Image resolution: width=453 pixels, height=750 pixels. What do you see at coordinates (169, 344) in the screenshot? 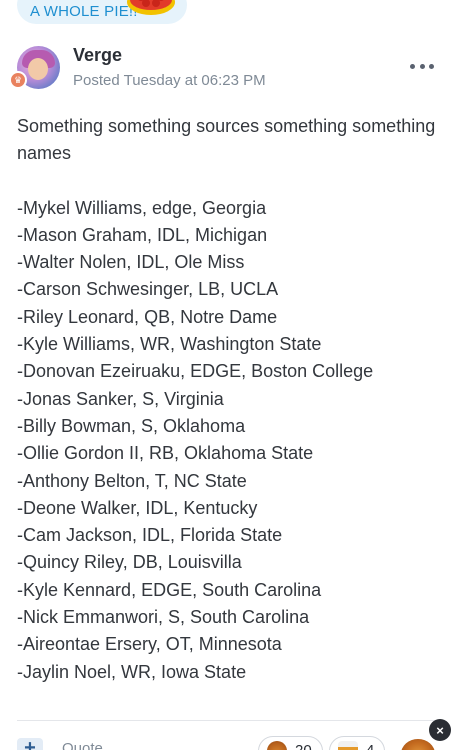
I see `list-item: -Kyle Williams, WR, Washington State` at bounding box center [169, 344].